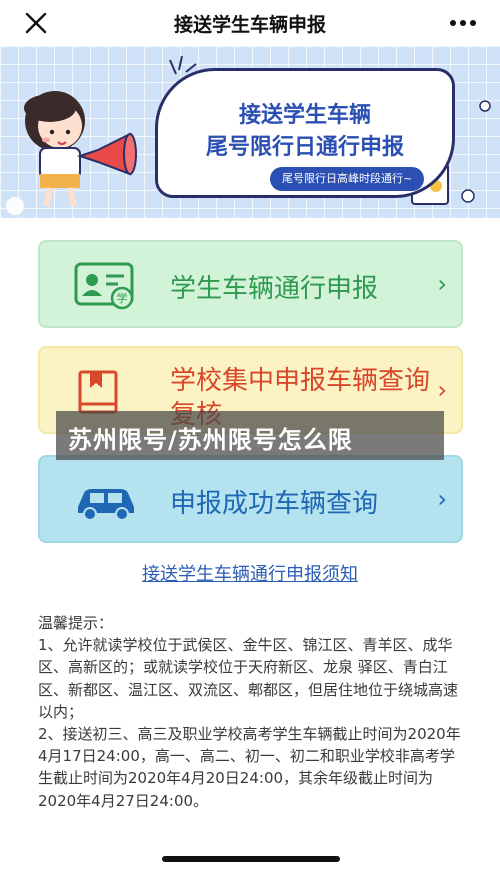  What do you see at coordinates (122, 298) in the screenshot?
I see `svg-text: 学` at bounding box center [122, 298].